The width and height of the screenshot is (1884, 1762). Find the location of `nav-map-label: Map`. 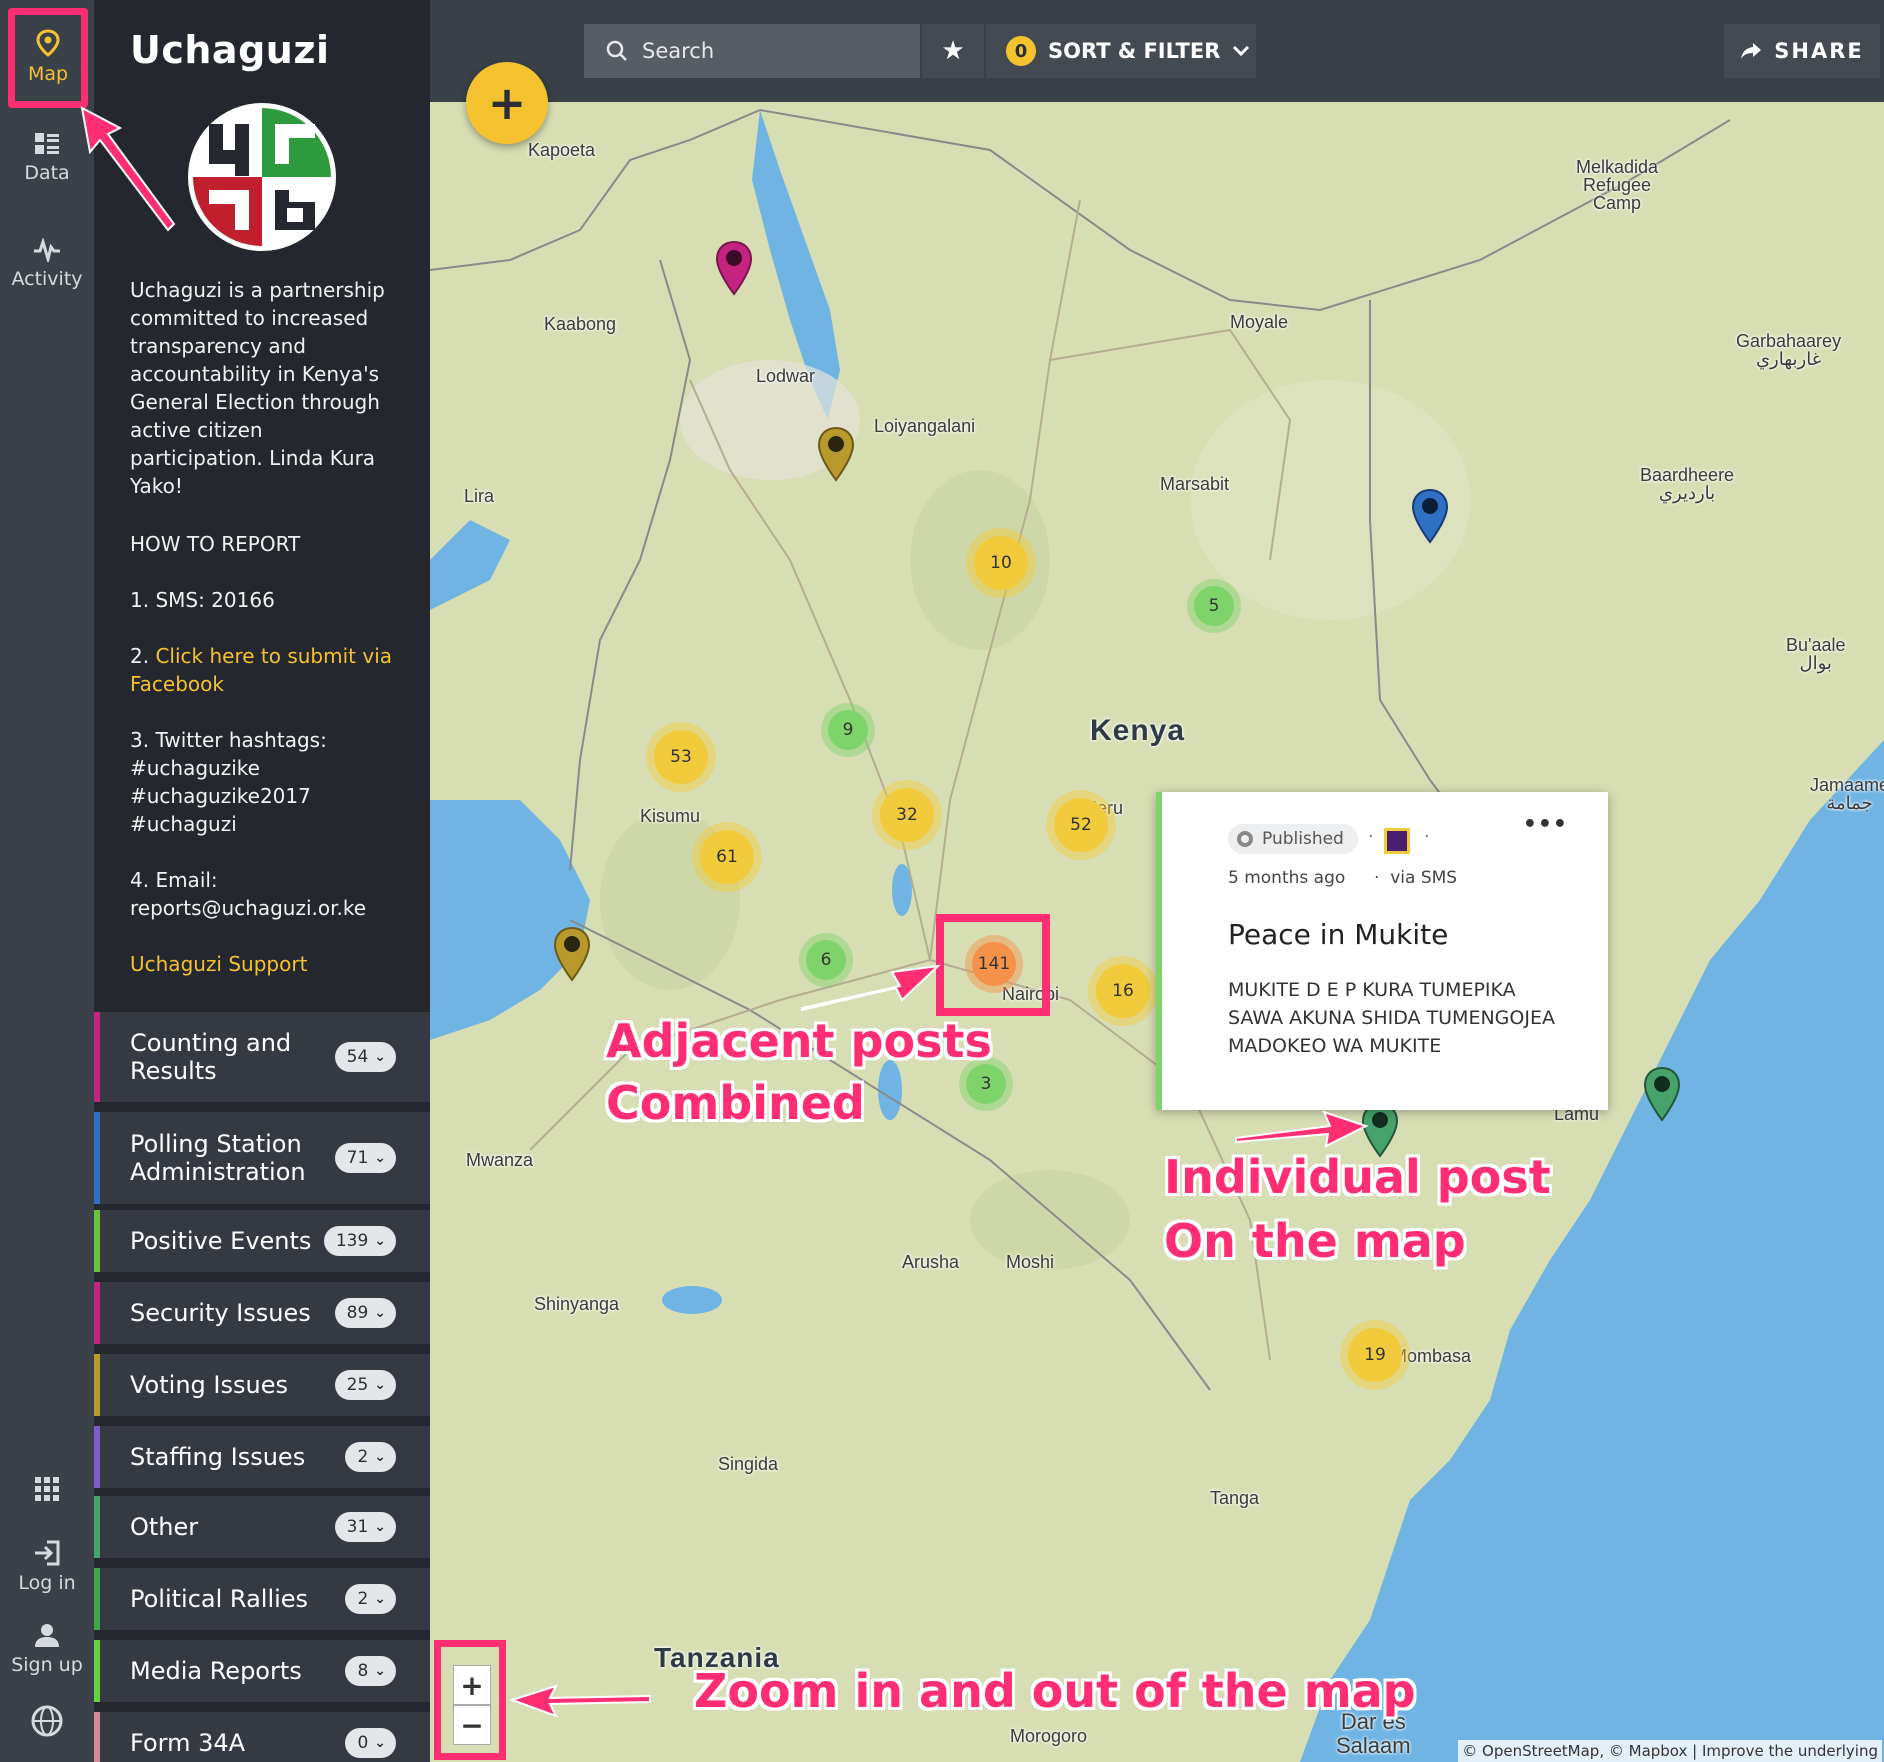

nav-map-label: Map is located at coordinates (48, 74).